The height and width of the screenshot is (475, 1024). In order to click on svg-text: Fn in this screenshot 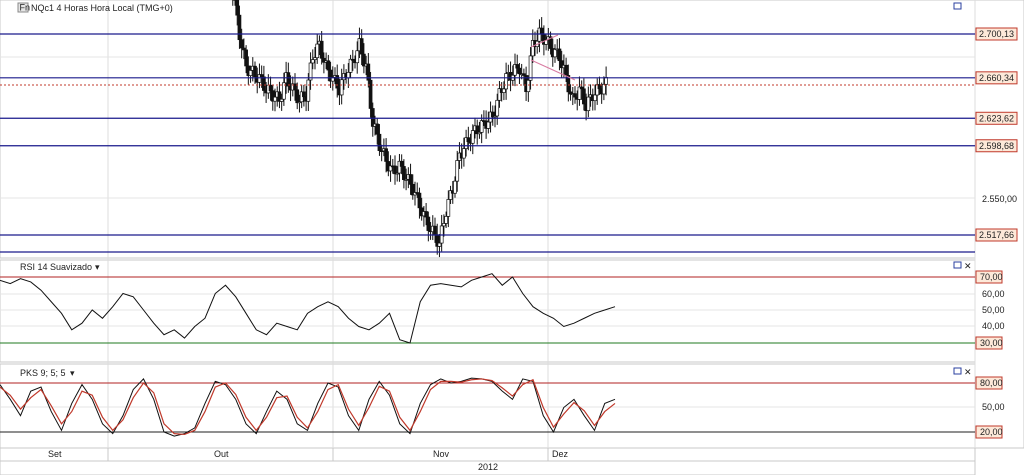, I will do `click(25, 8)`.